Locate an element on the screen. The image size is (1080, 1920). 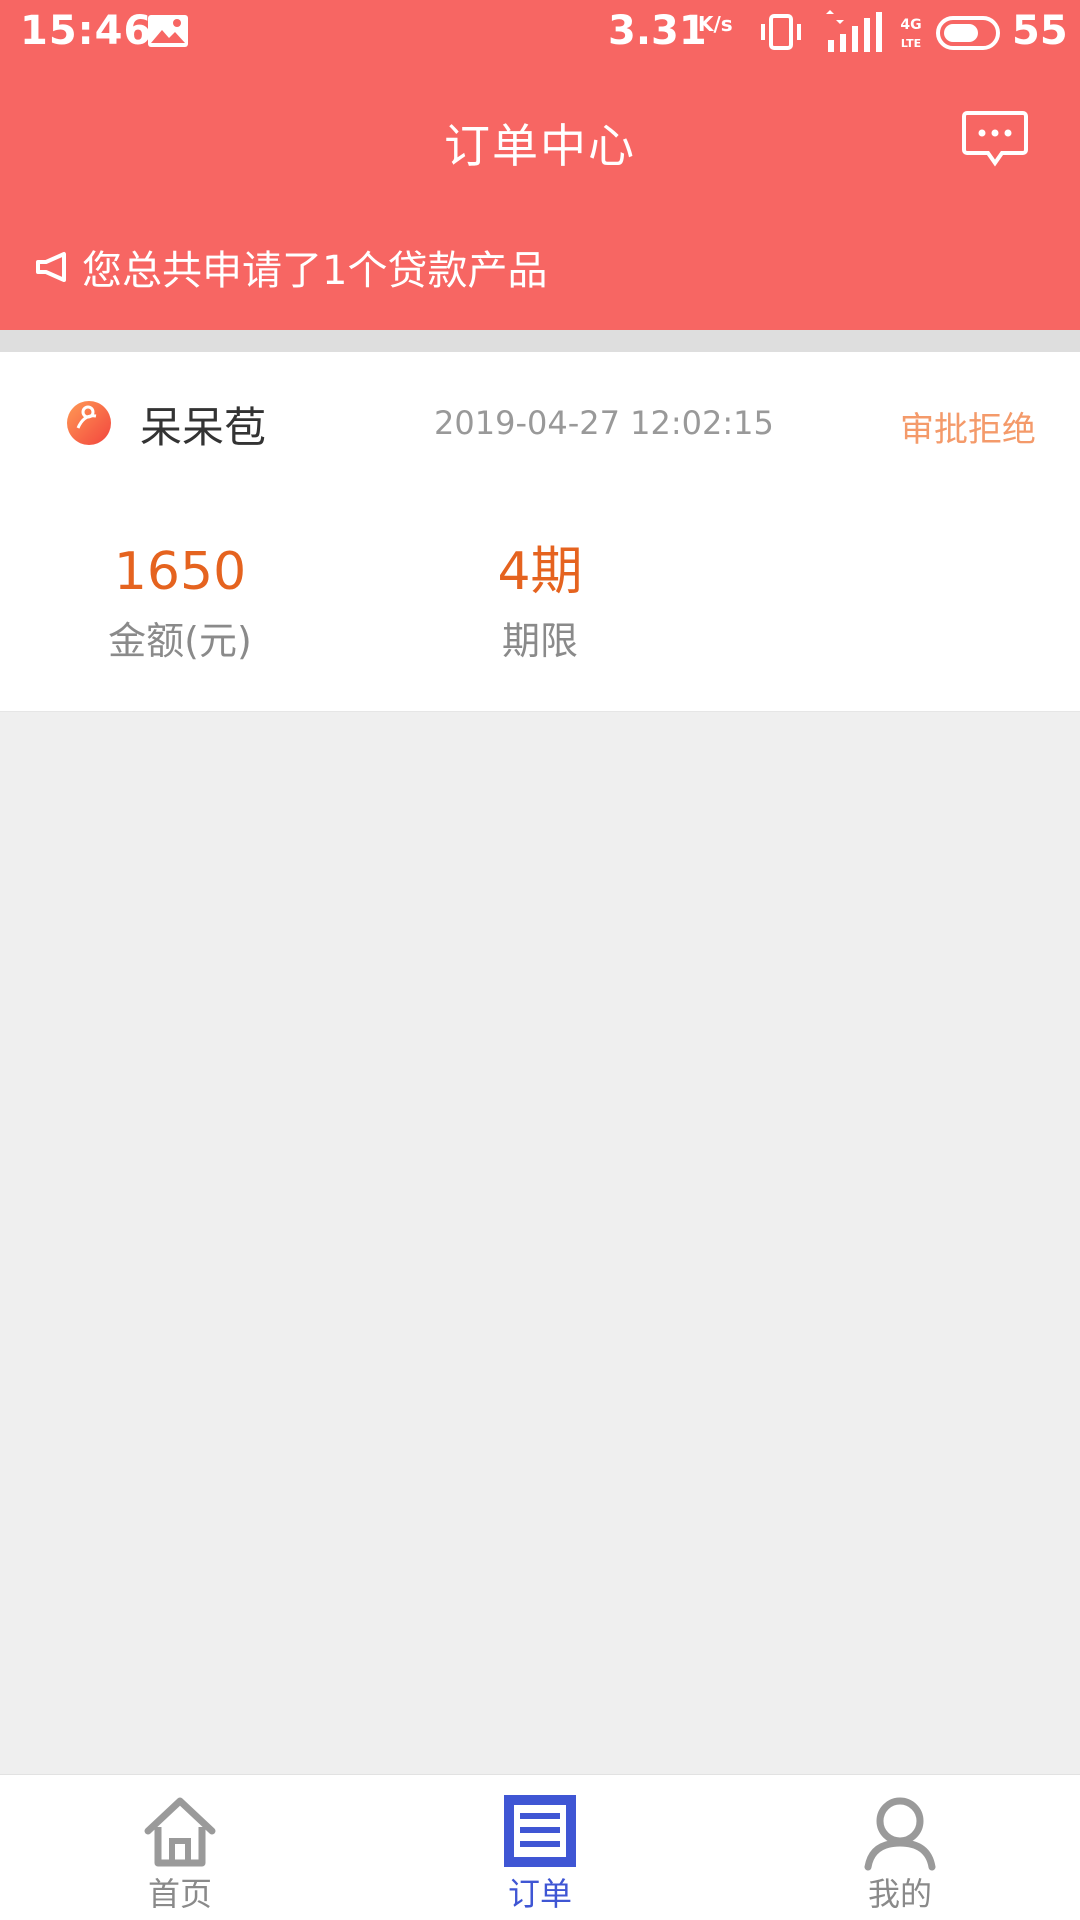
amount-stat: 1650 金额(元) is located at coordinates (180, 603).